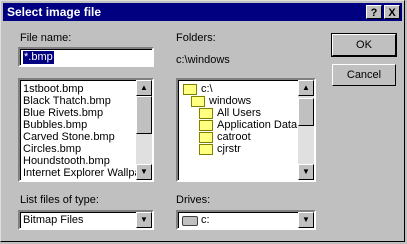 This screenshot has height=244, width=407. What do you see at coordinates (53, 220) in the screenshot?
I see `file-type-value: Bitmap Files` at bounding box center [53, 220].